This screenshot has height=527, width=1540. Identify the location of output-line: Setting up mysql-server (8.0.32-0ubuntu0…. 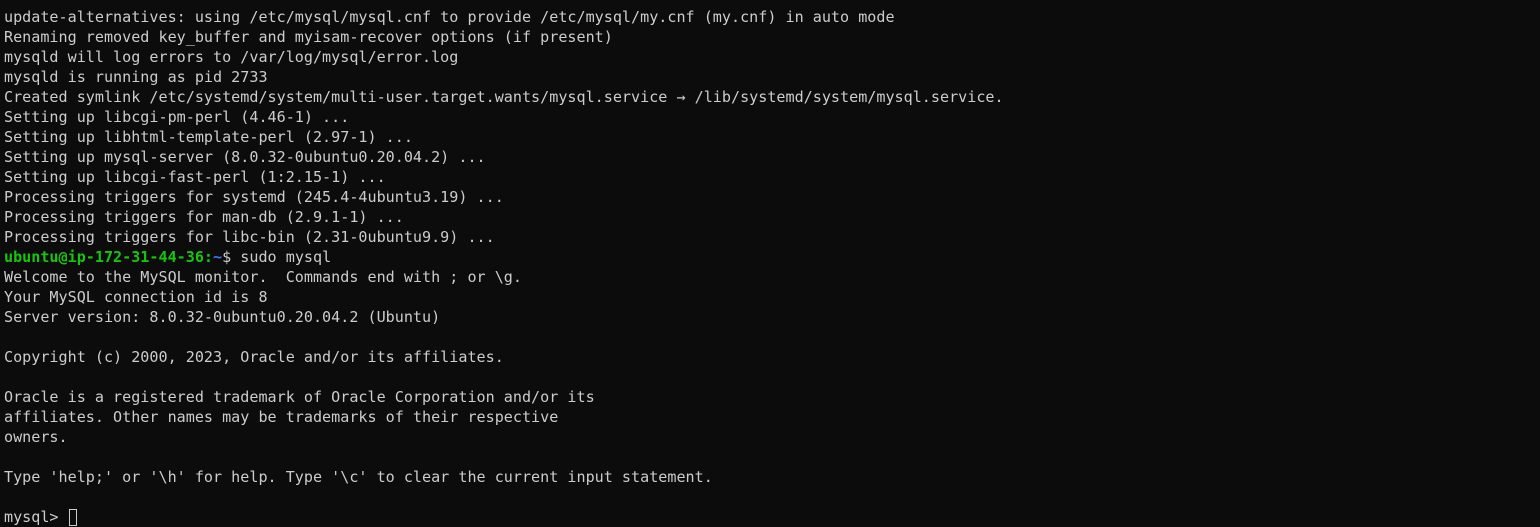
(245, 157).